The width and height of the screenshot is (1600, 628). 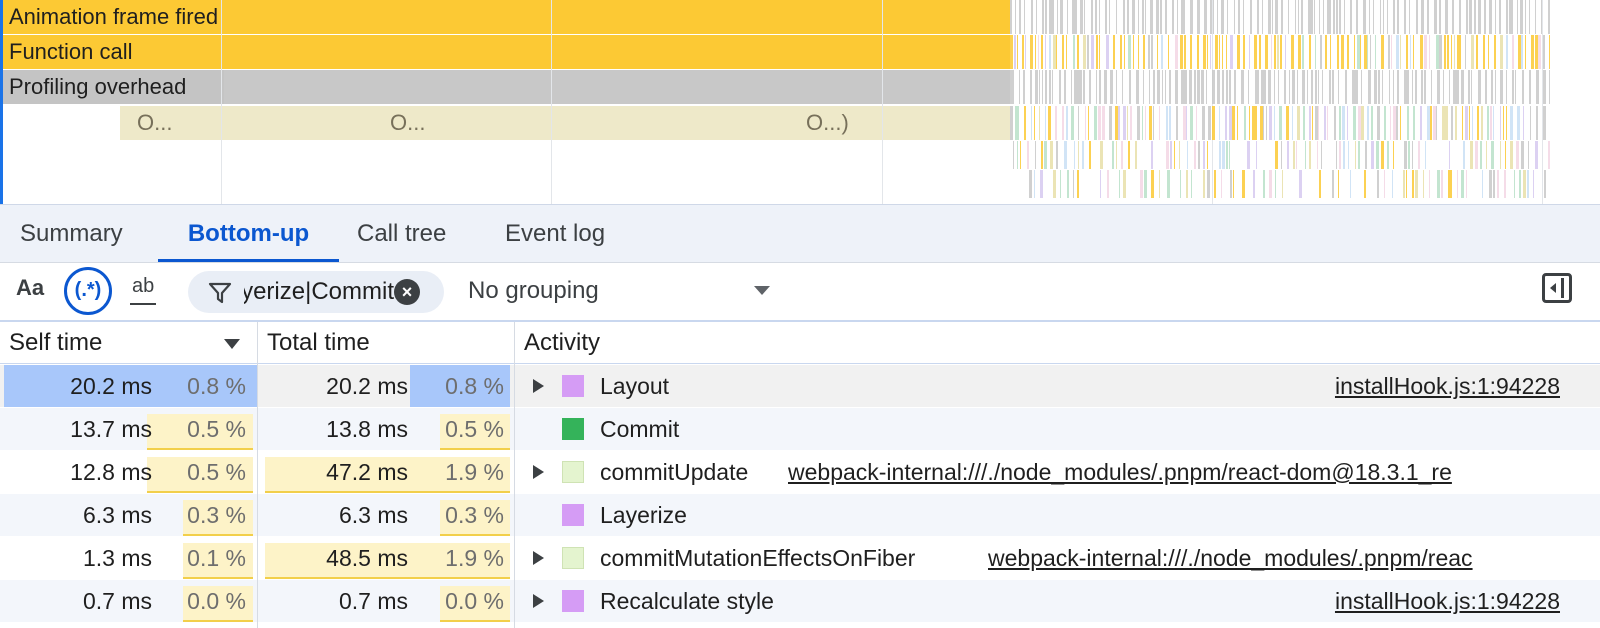 What do you see at coordinates (506, 17) in the screenshot?
I see `flame-event-animation-frame: Animation frame fired` at bounding box center [506, 17].